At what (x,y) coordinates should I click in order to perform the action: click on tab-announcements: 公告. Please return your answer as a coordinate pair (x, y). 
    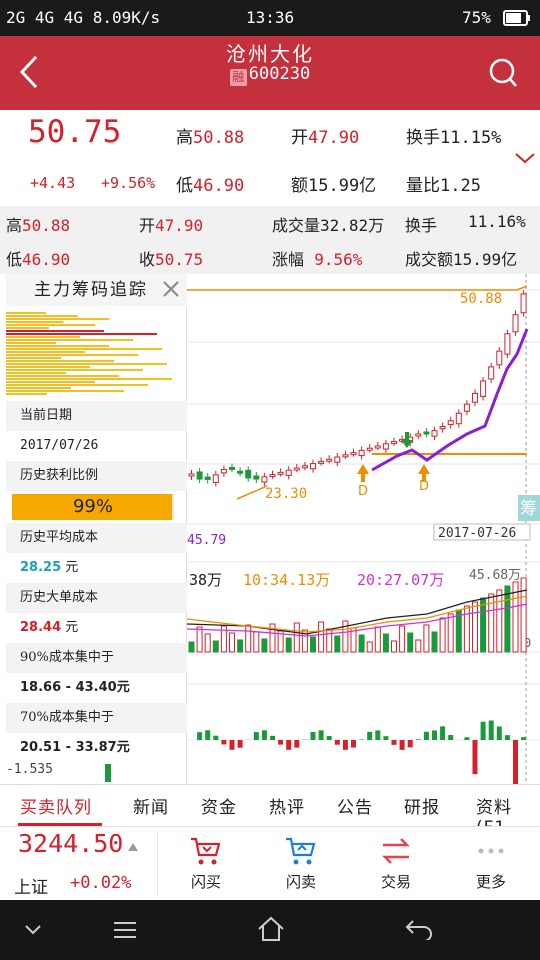
    Looking at the image, I should click on (355, 805).